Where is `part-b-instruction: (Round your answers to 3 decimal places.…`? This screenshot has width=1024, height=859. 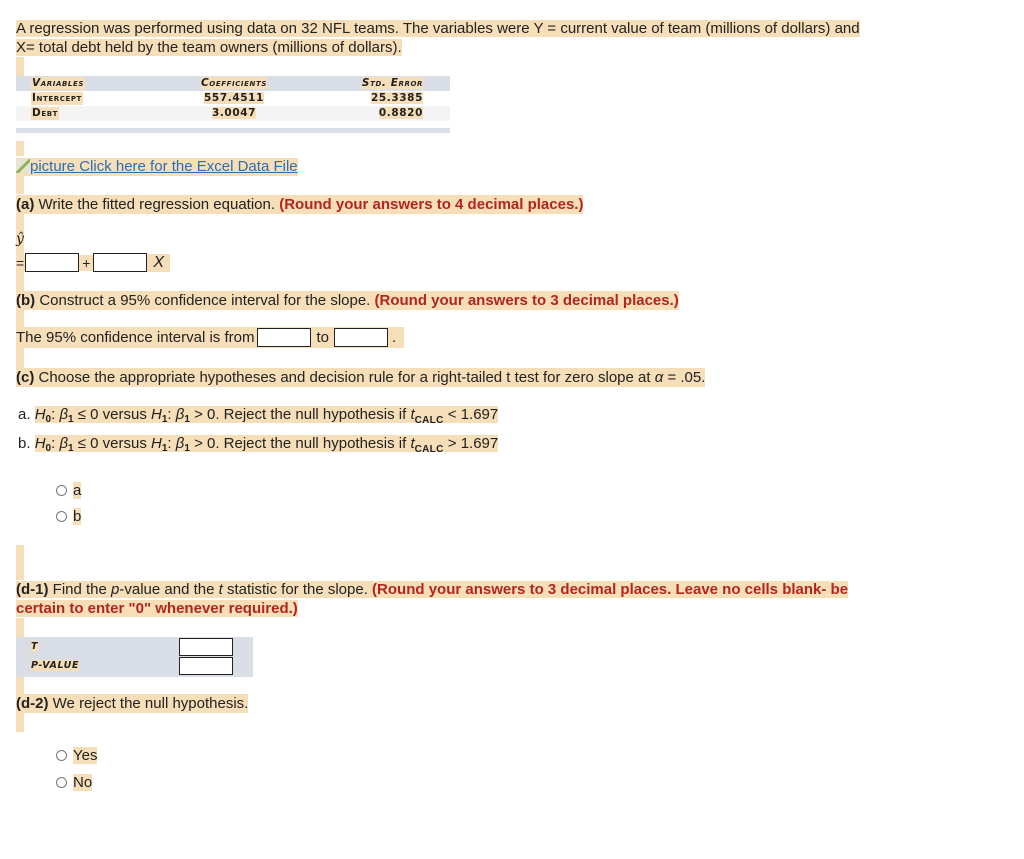
part-b-instruction: (Round your answers to 3 decimal places.… is located at coordinates (526, 300).